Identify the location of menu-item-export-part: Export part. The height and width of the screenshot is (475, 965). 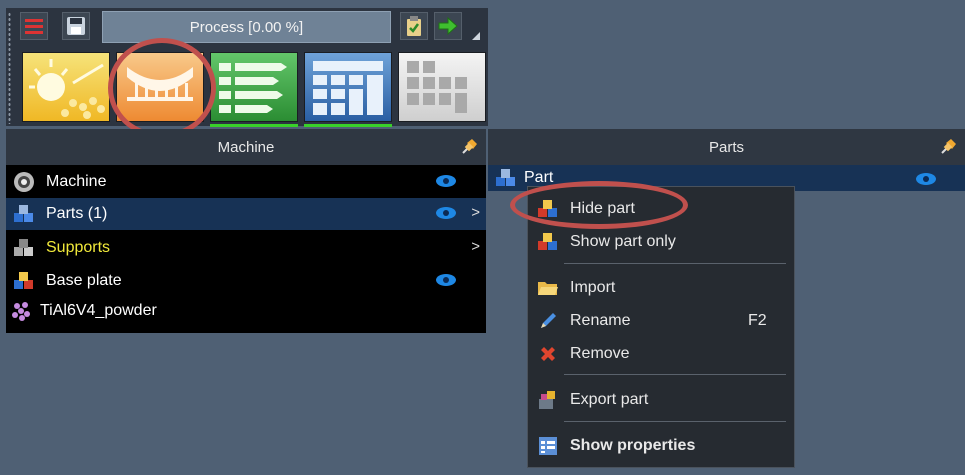
(661, 400).